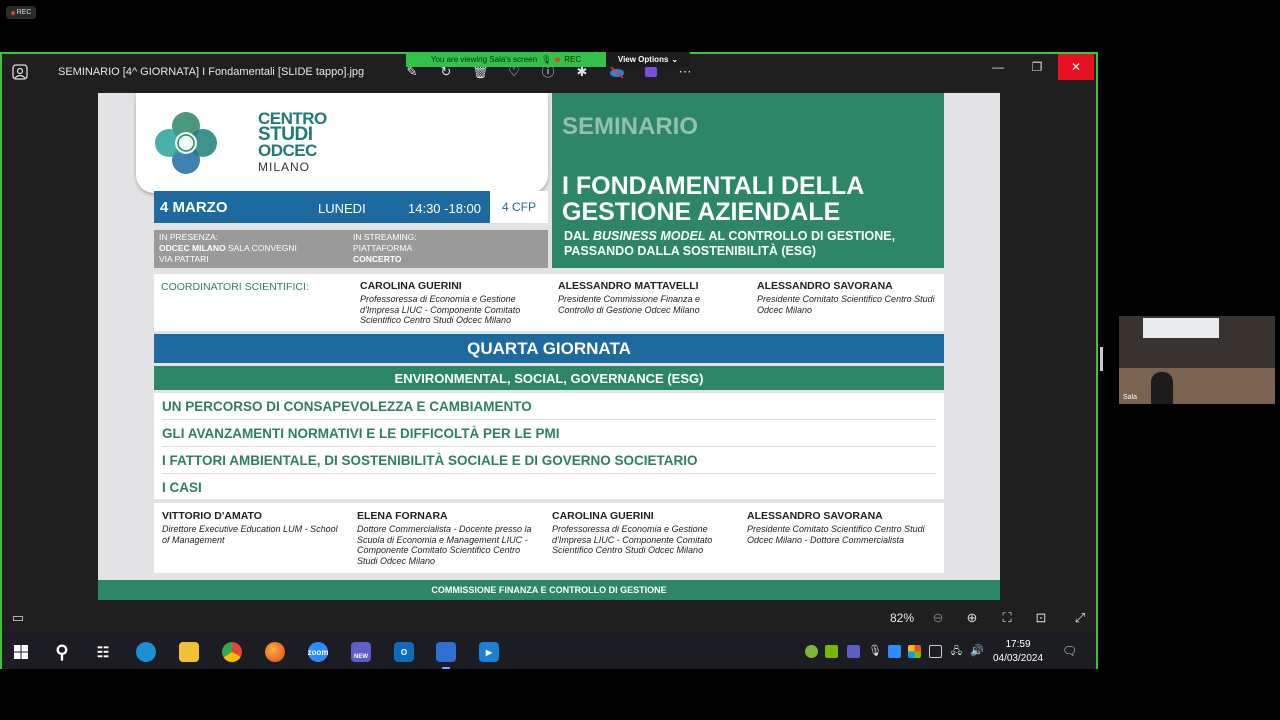 The height and width of the screenshot is (720, 1280). I want to click on file-explorer-icon, so click(189, 652).